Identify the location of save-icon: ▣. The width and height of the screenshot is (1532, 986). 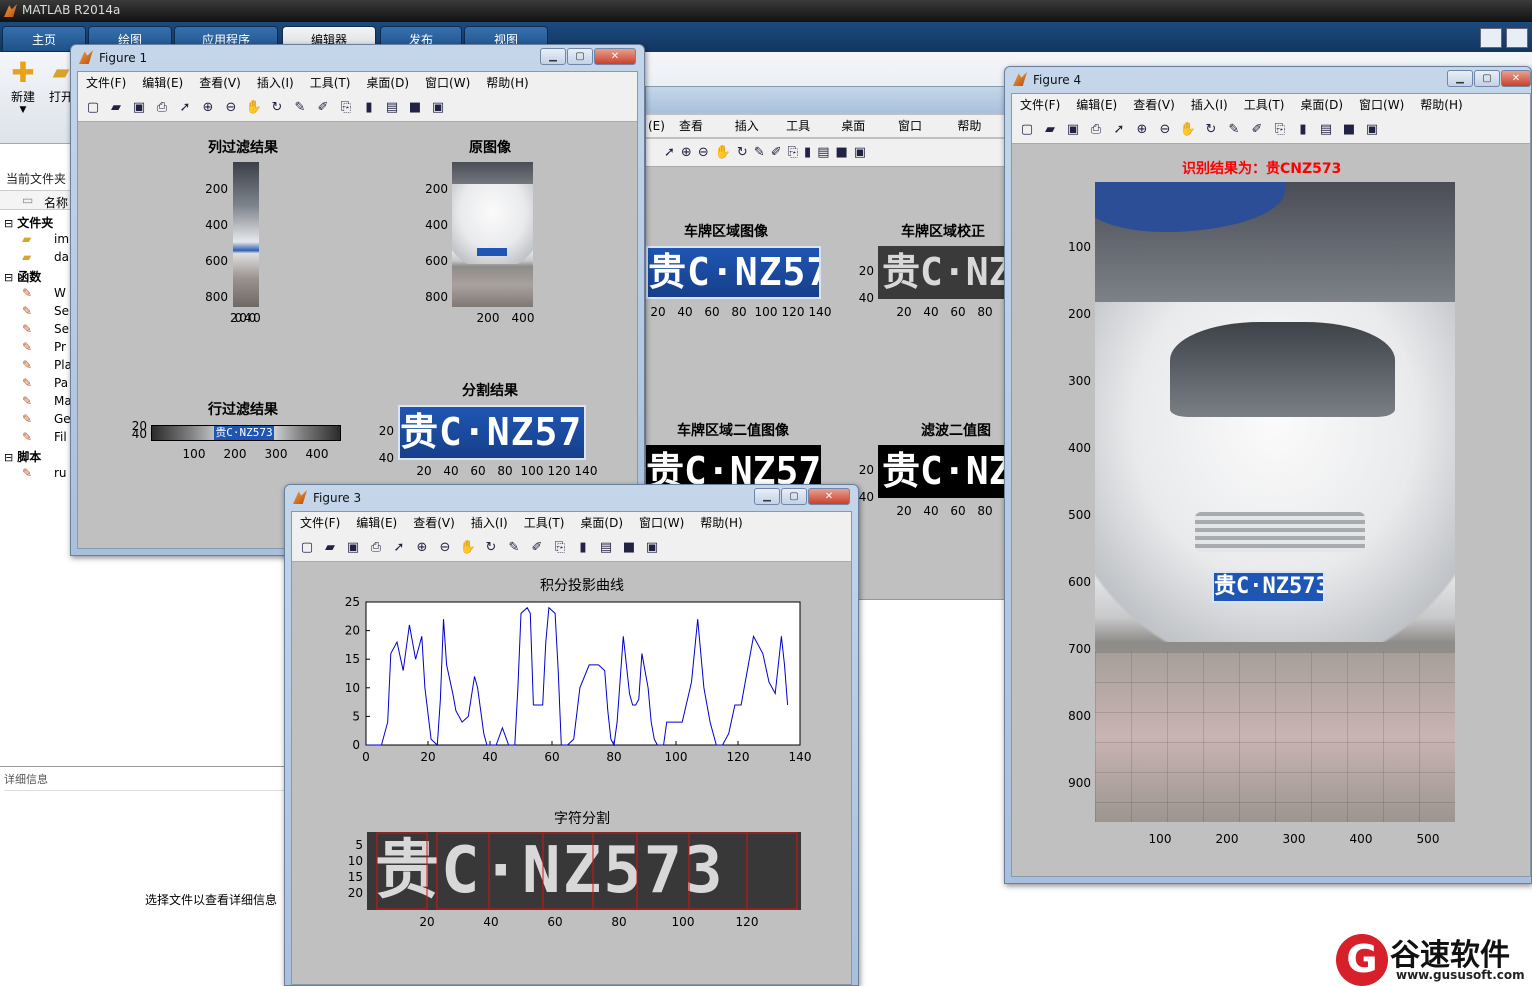
(353, 548).